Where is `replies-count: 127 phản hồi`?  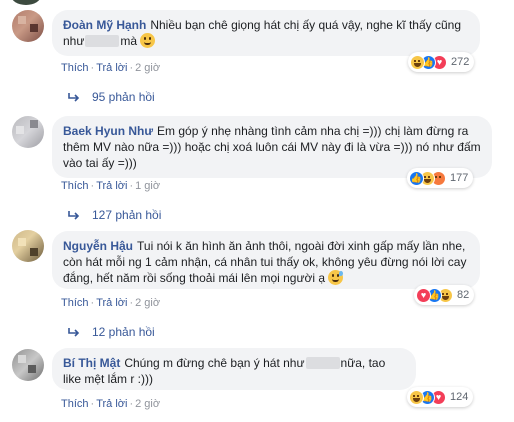 replies-count: 127 phản hồi is located at coordinates (127, 215).